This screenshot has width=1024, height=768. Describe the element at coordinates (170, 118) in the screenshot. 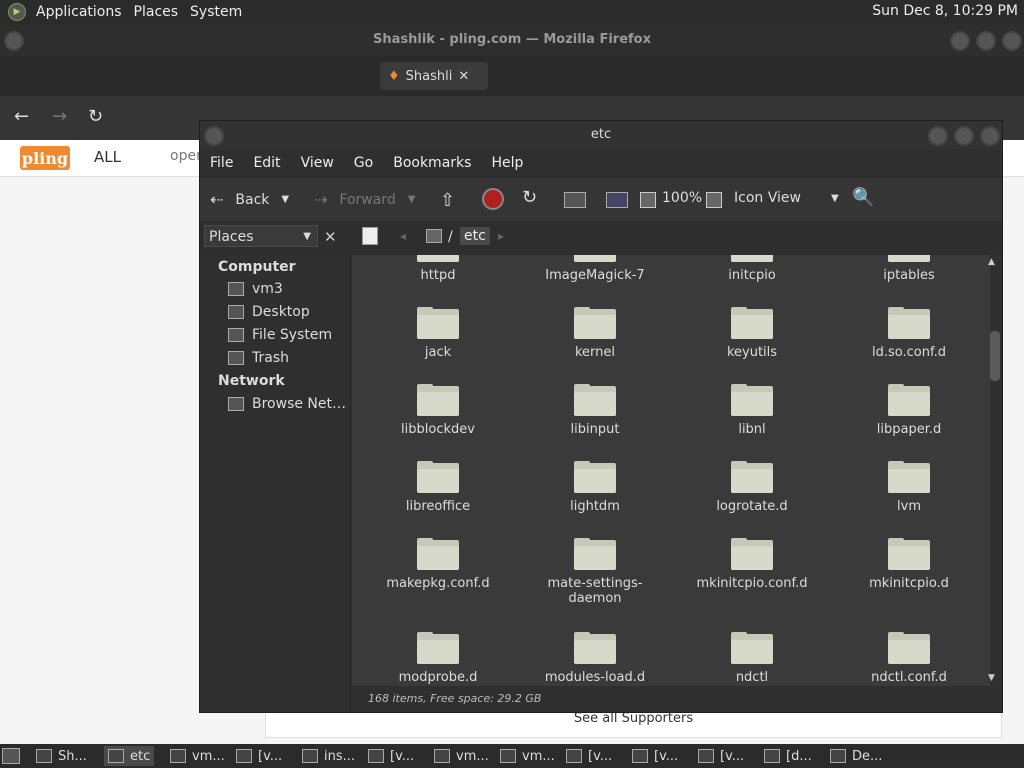

I see `shield-icon` at that location.